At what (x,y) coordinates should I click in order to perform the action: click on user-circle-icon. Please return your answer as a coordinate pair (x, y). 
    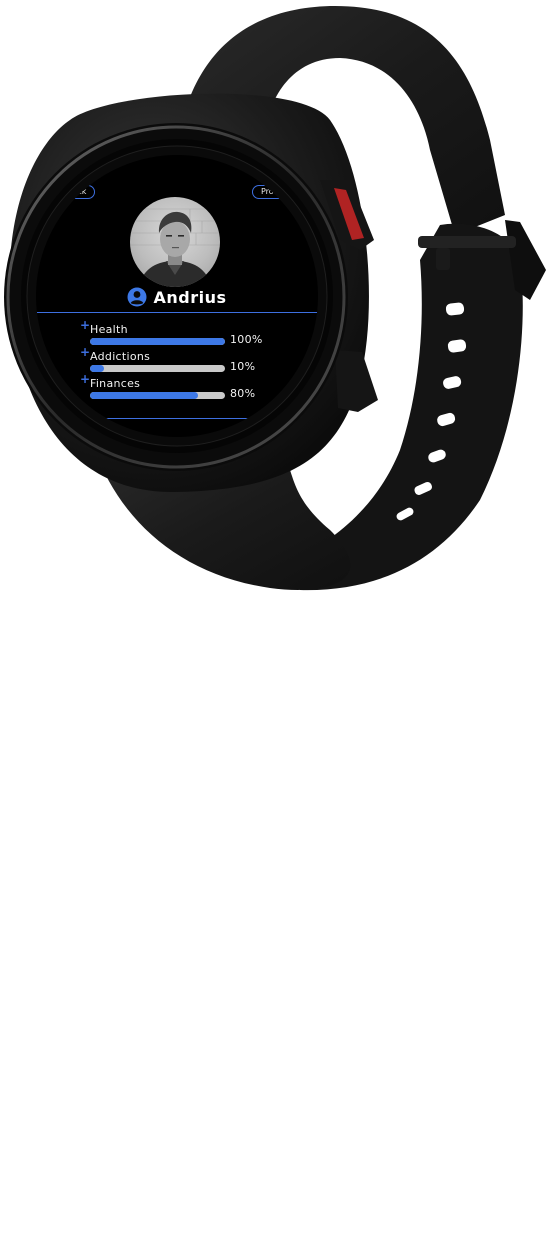
    Looking at the image, I should click on (137, 297).